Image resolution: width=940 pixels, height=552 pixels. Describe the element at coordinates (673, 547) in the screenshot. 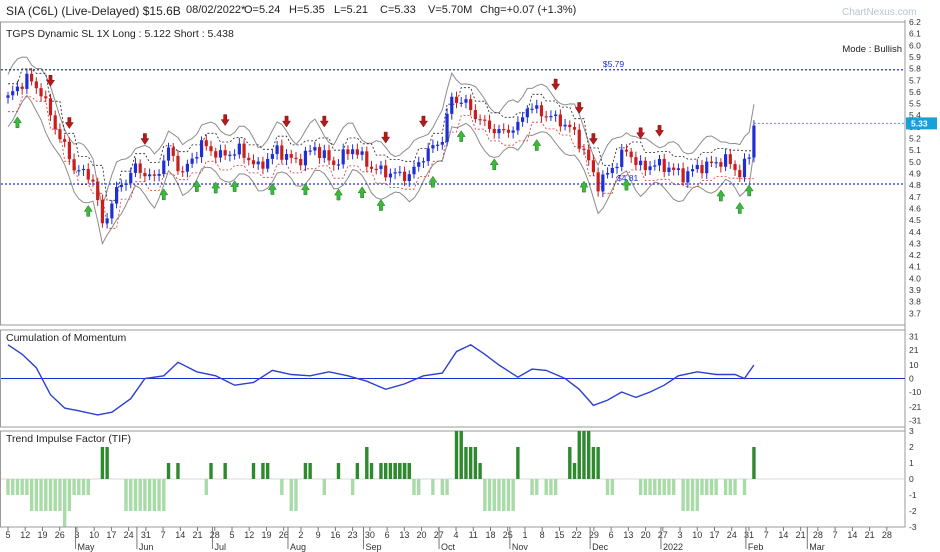

I see `x-month-label: 2022` at that location.